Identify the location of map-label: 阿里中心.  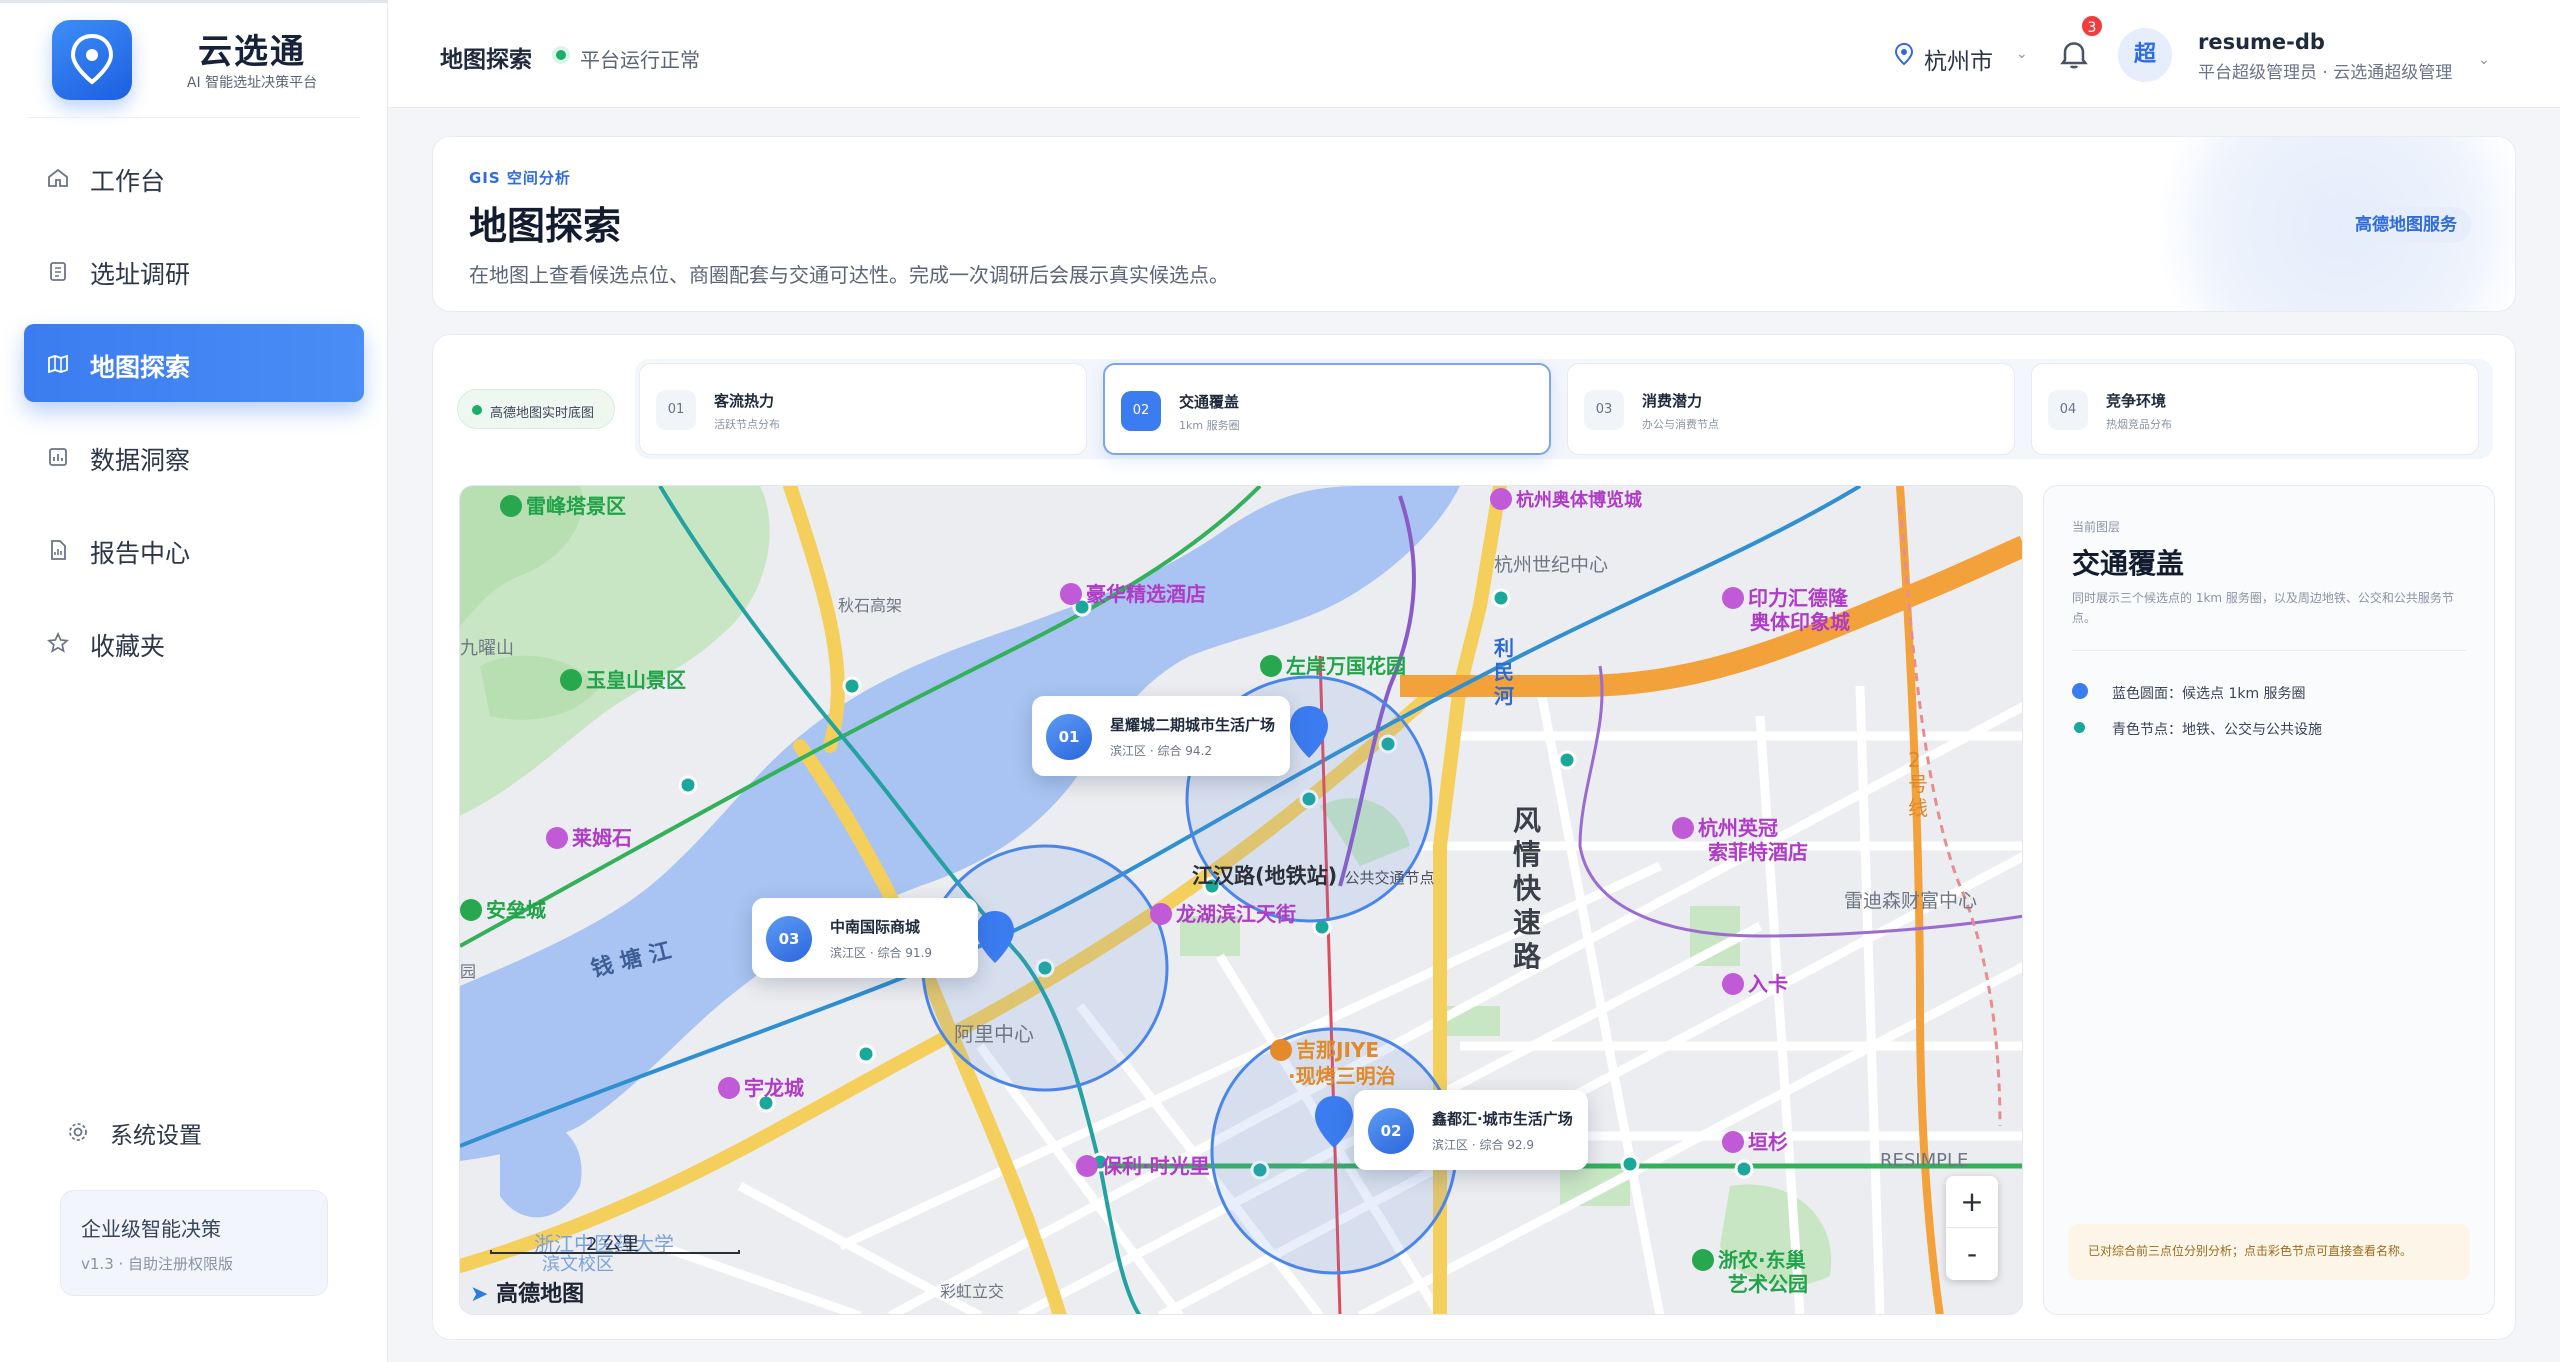
(994, 1034).